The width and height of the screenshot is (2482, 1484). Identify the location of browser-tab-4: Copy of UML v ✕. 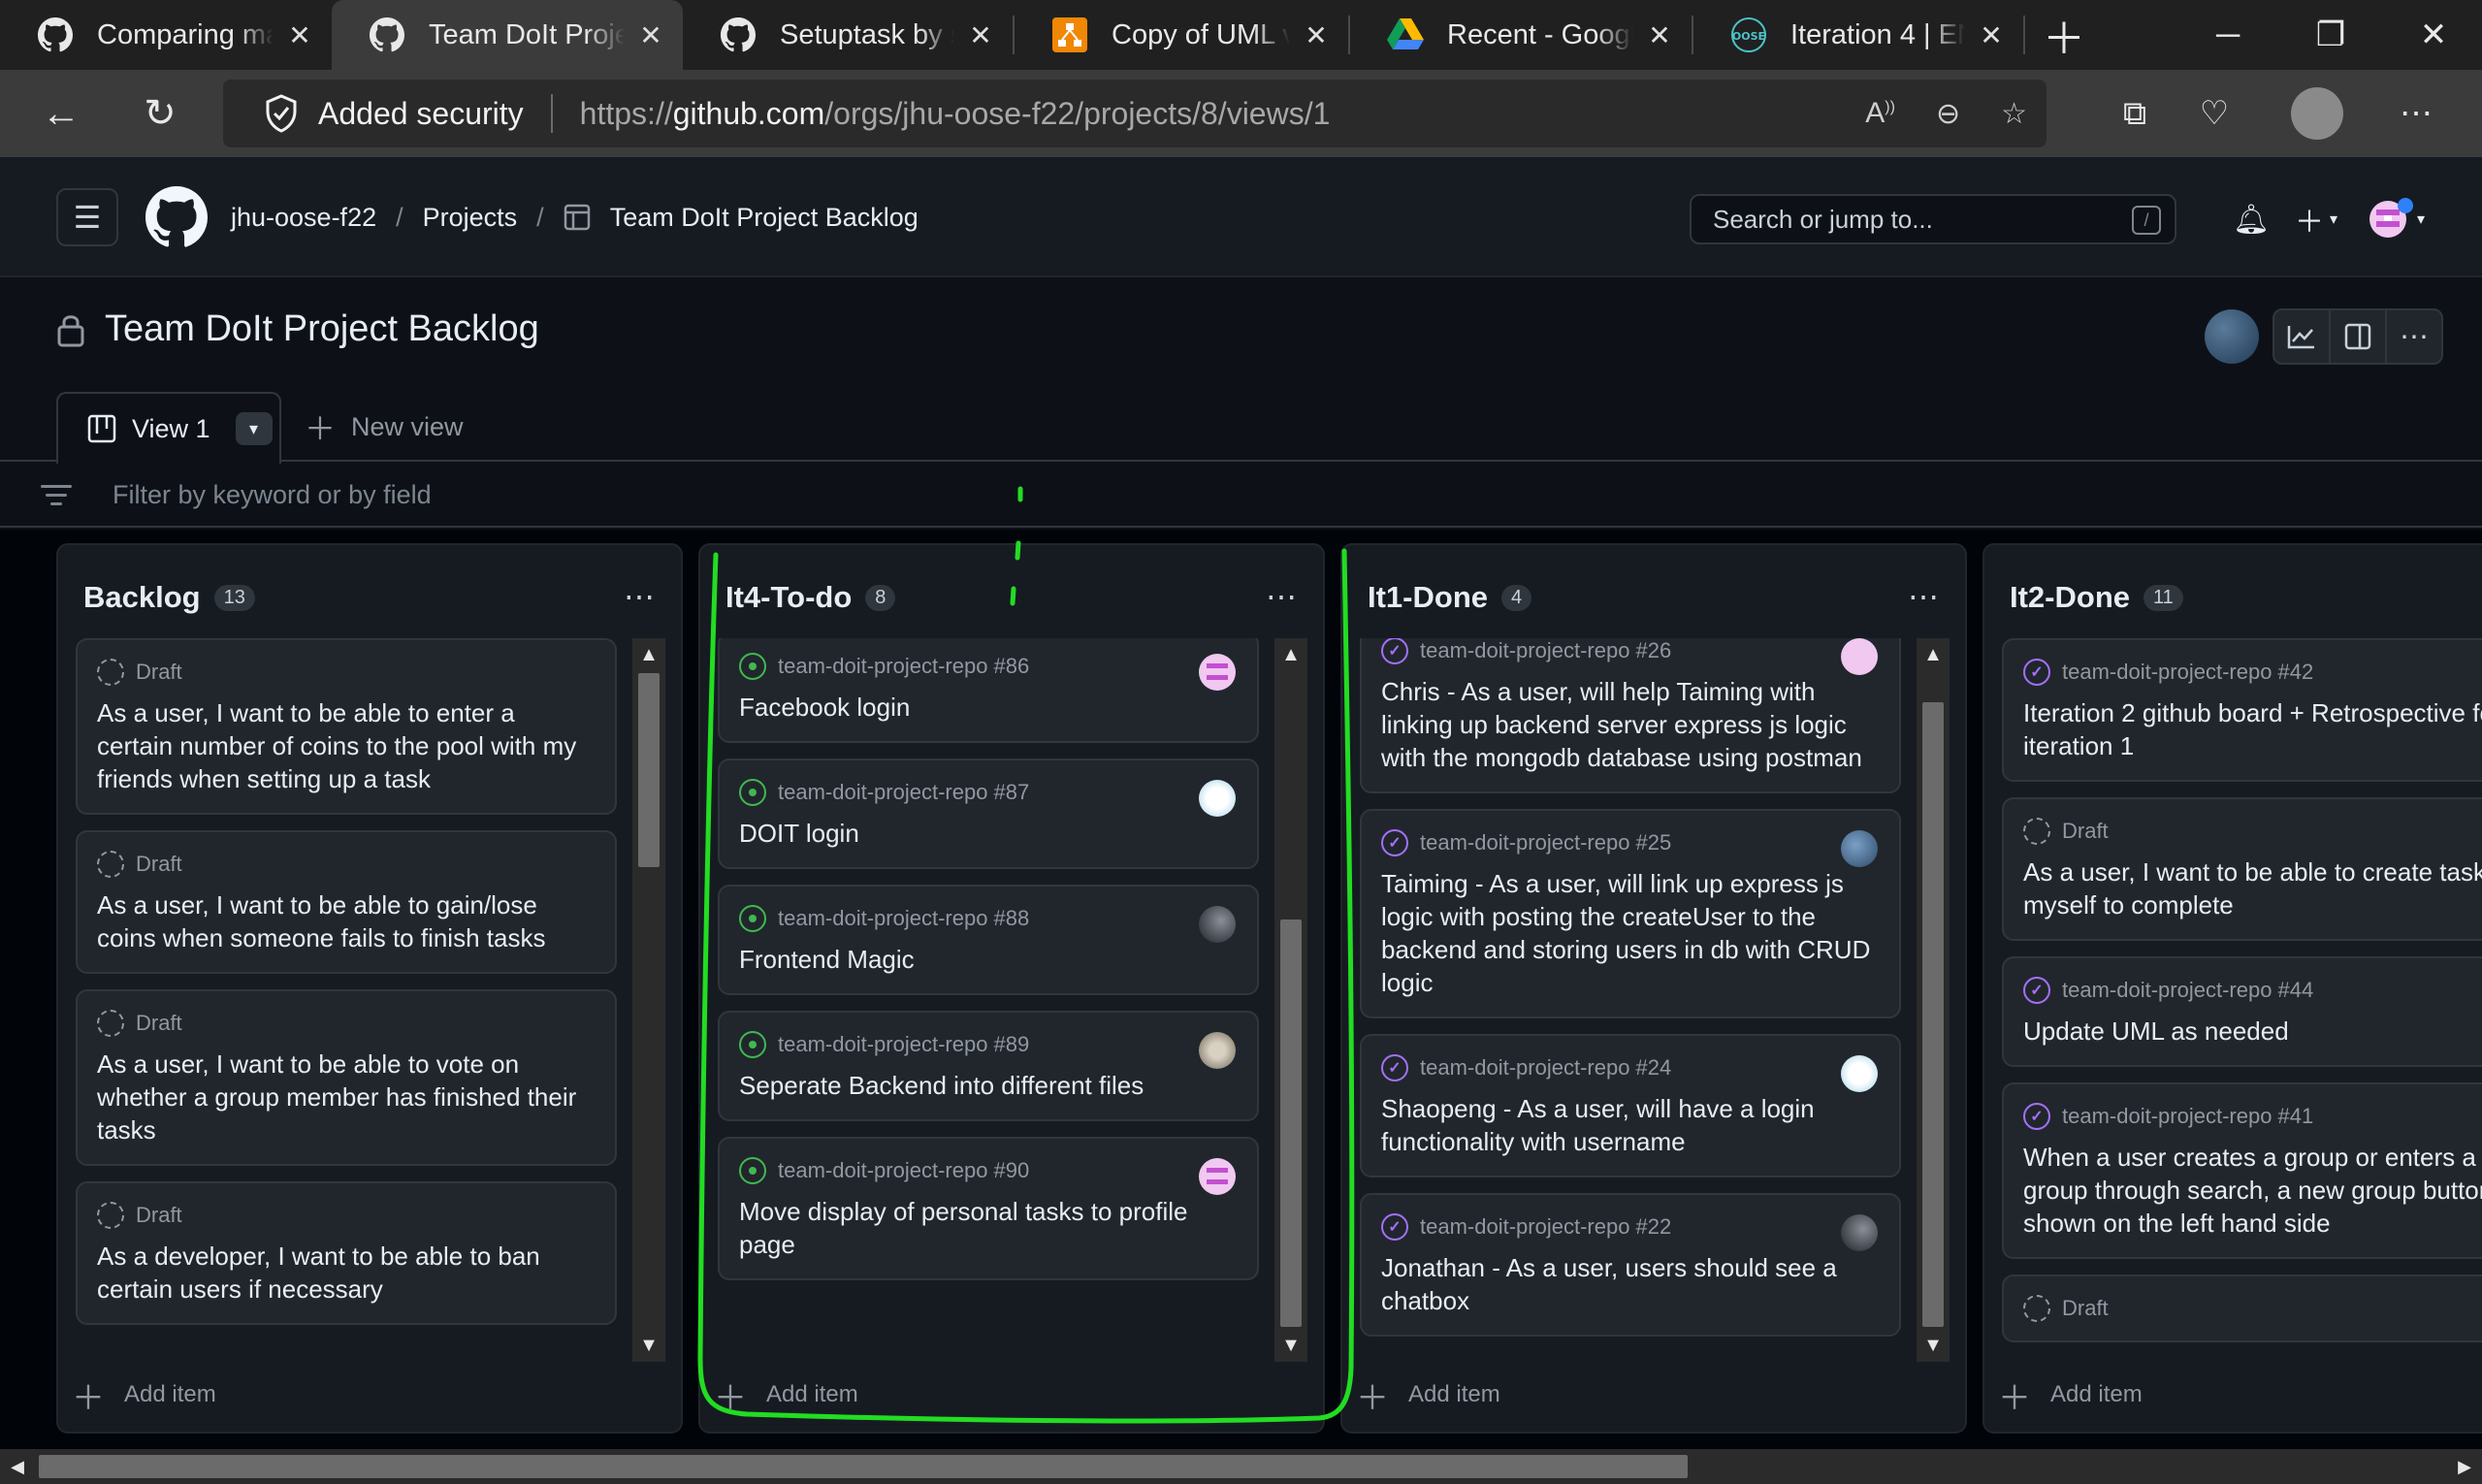
(1181, 35).